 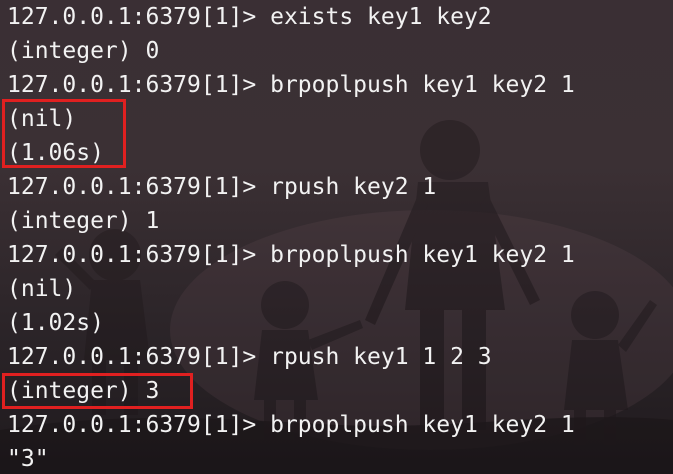 What do you see at coordinates (83, 51) in the screenshot?
I see `output-line: (integer) 0` at bounding box center [83, 51].